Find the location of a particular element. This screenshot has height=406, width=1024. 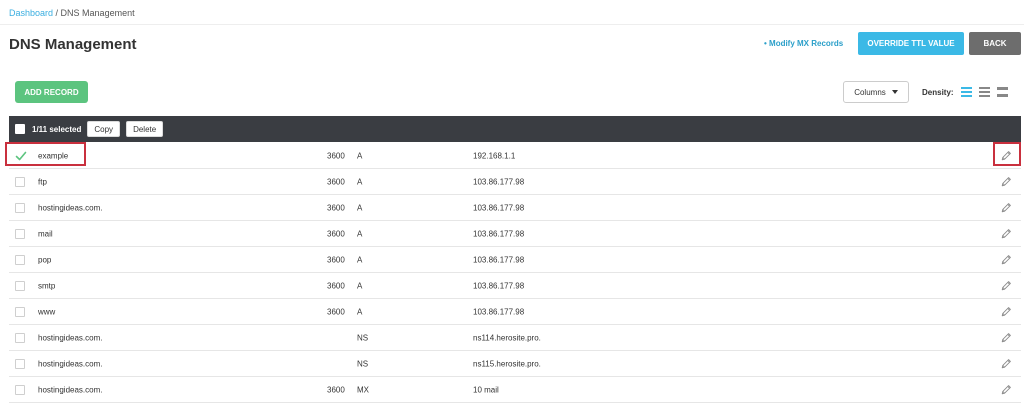

table-row: www 3600 A 103.86.177.98 is located at coordinates (515, 312).